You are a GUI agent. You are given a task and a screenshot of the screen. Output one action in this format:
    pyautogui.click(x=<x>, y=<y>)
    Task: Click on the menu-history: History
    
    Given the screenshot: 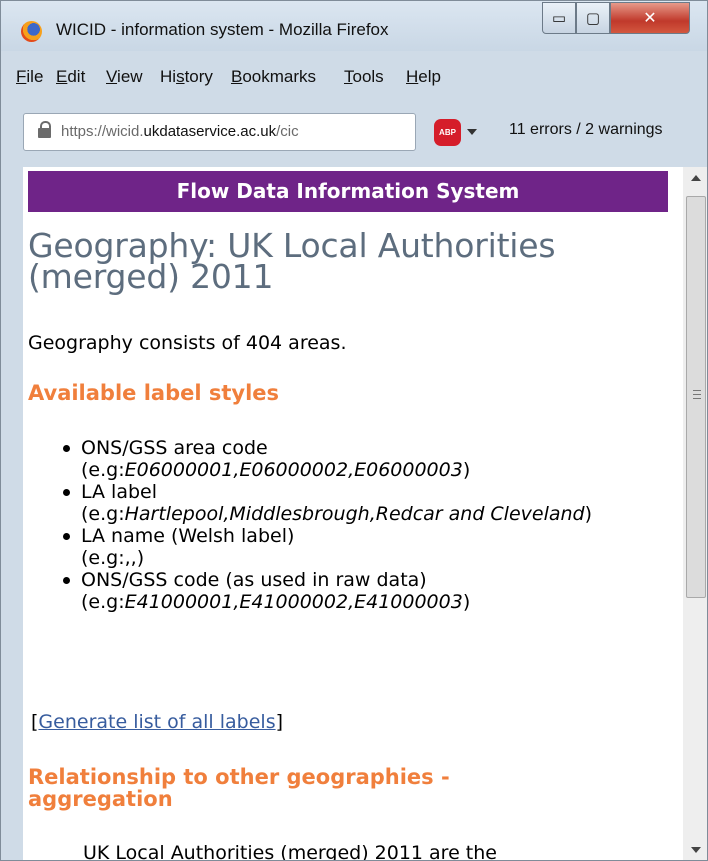 What is the action you would take?
    pyautogui.click(x=186, y=77)
    